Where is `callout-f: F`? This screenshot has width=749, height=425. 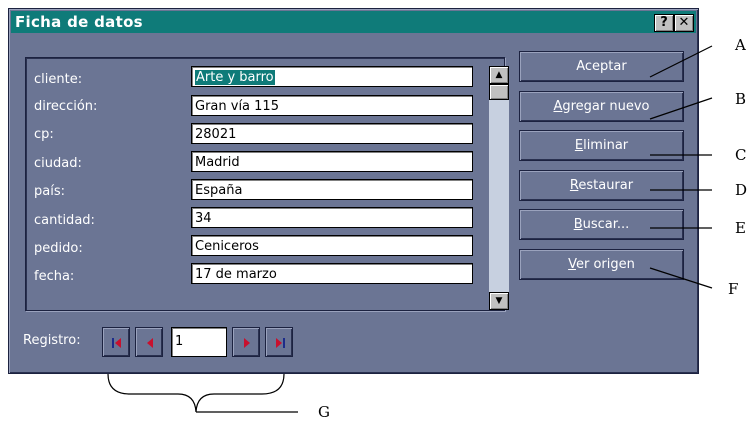
callout-f: F is located at coordinates (733, 289).